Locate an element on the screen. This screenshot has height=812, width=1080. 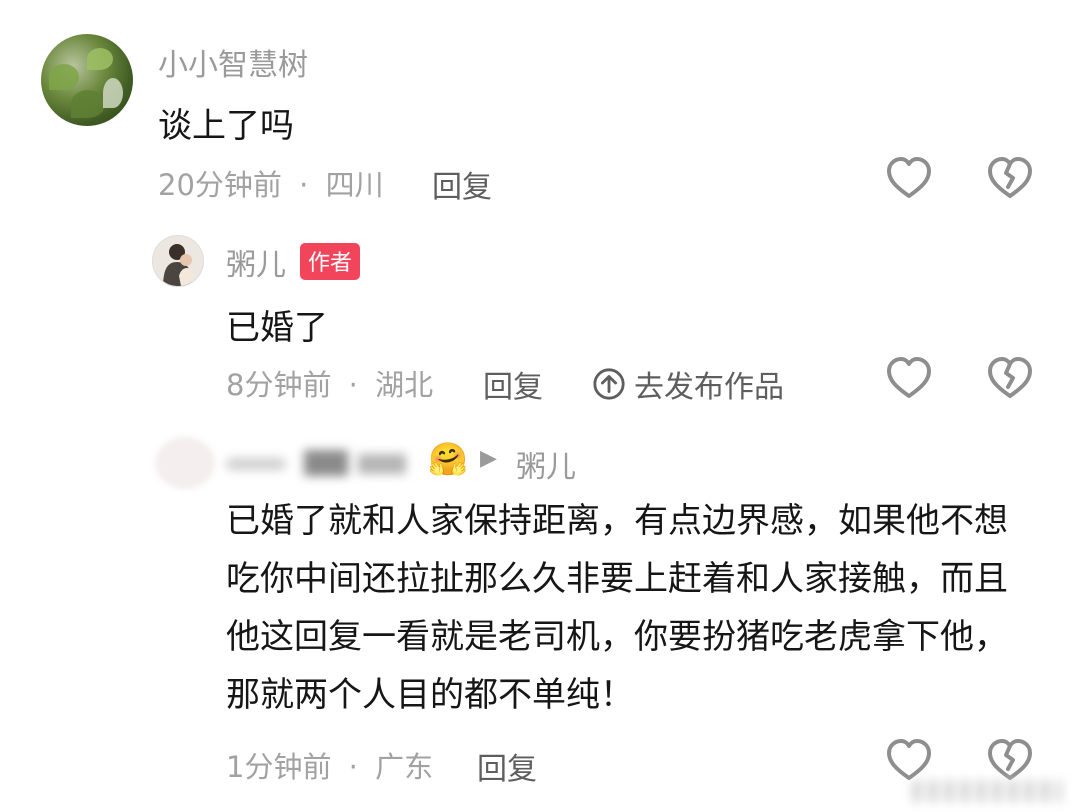
comment-3-meta: 1分钟前 · 广东 is located at coordinates (329, 765).